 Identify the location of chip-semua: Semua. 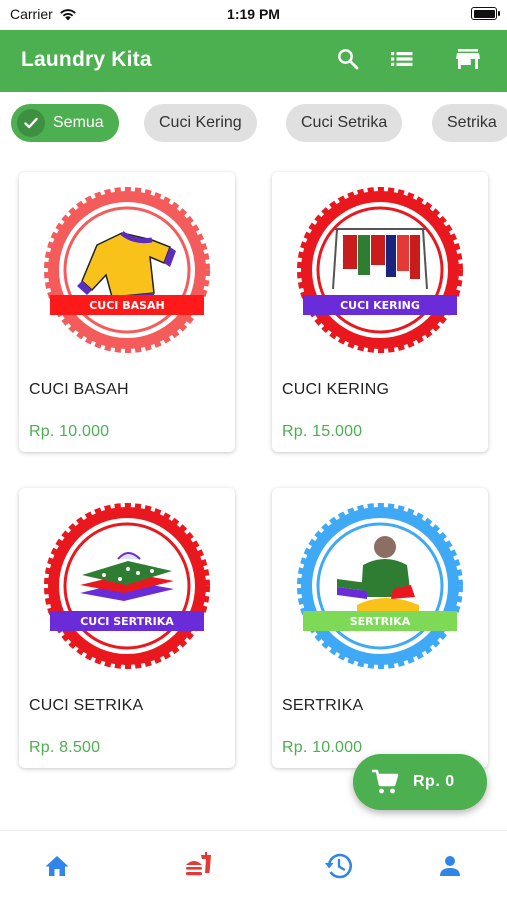
(65, 123).